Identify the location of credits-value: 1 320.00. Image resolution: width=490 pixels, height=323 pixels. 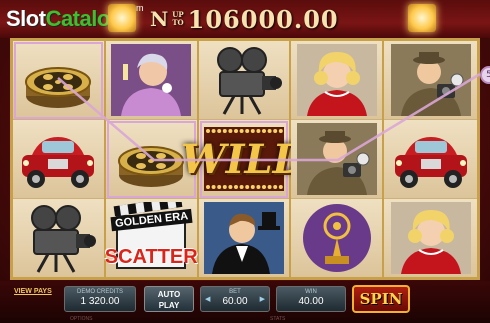
(100, 301).